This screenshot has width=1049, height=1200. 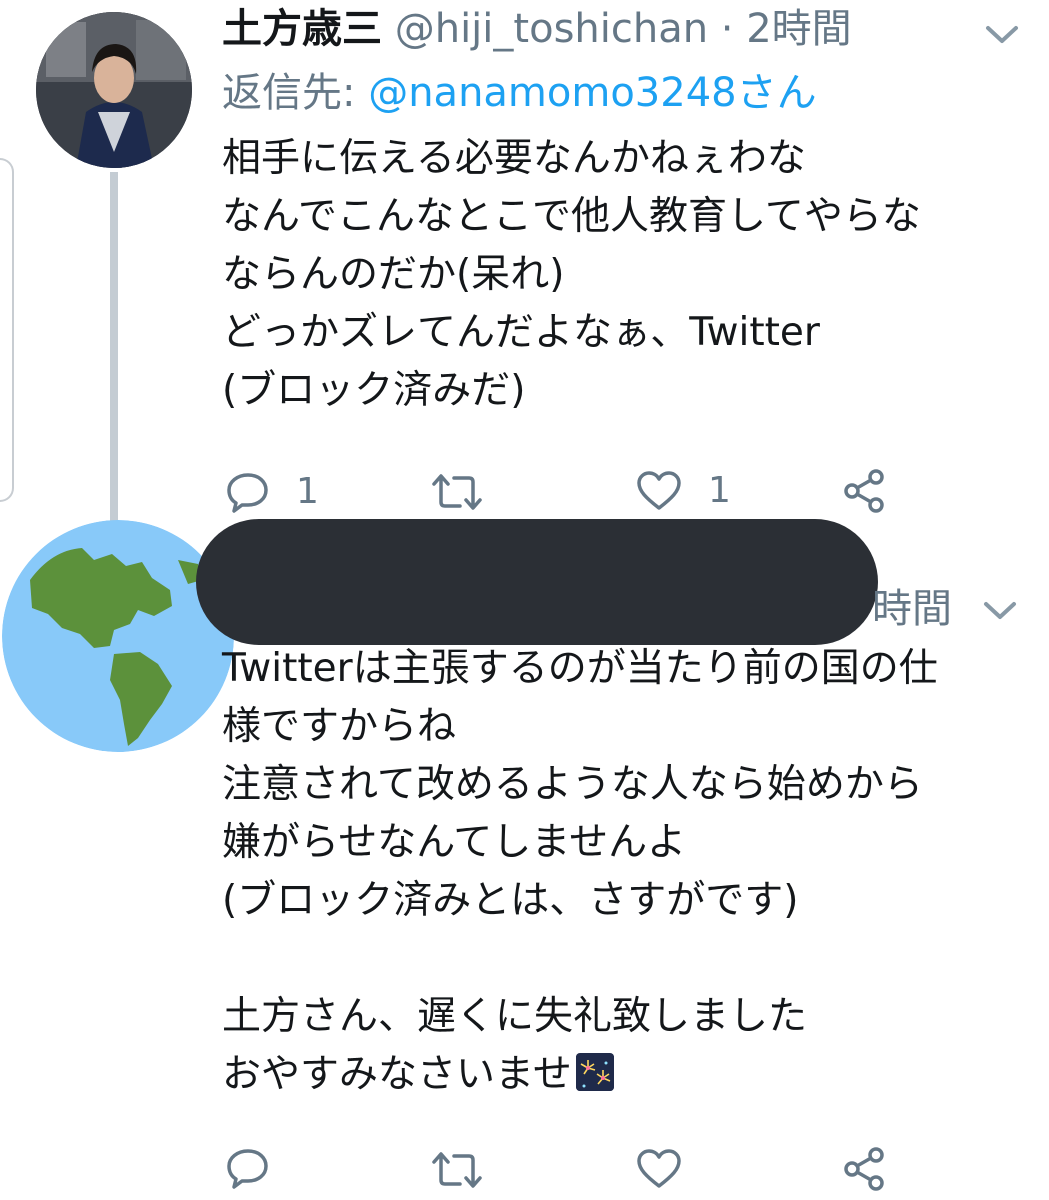 What do you see at coordinates (7, 330) in the screenshot?
I see `panel-edge-bracket` at bounding box center [7, 330].